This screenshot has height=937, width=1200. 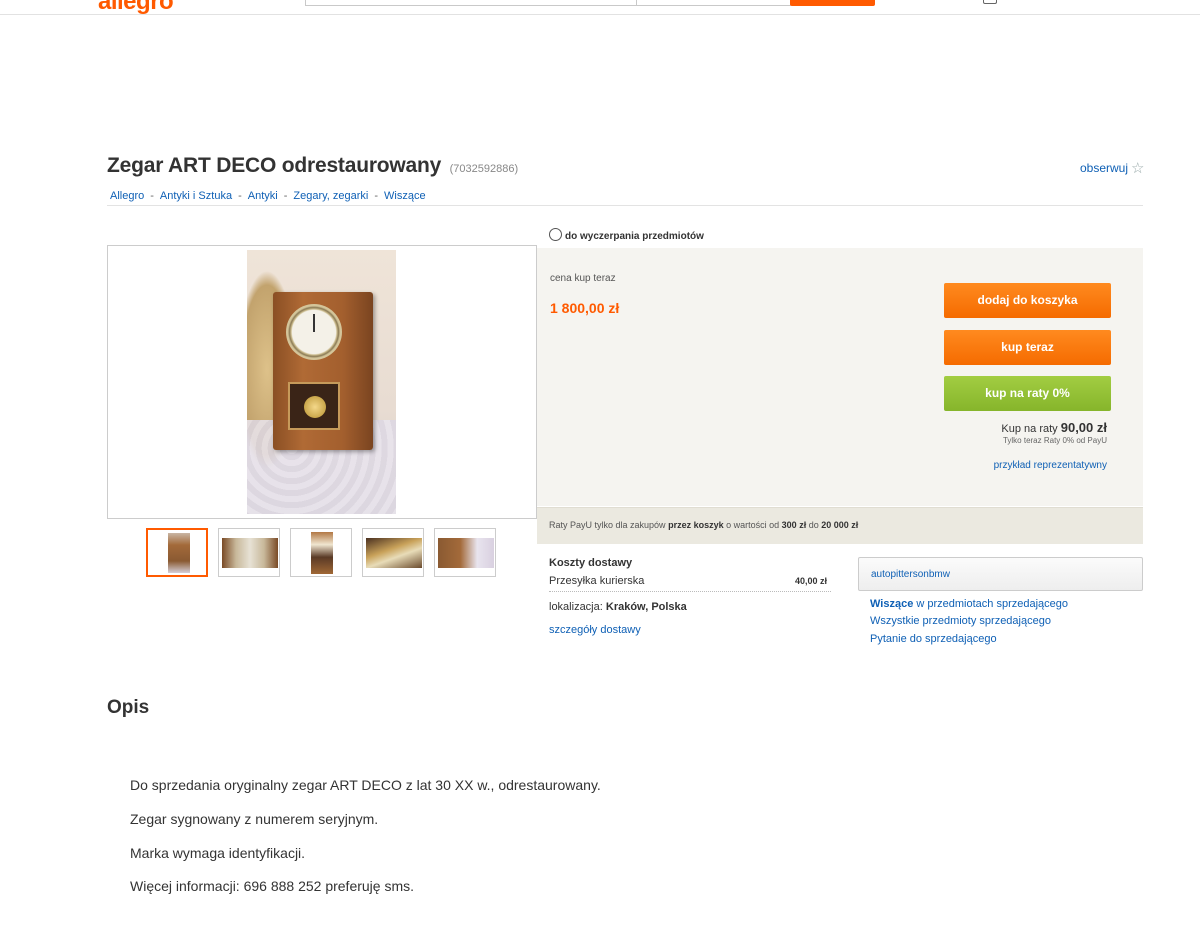 I want to click on seller-category-rest: w przedmiotach sprzedającego, so click(x=992, y=604).